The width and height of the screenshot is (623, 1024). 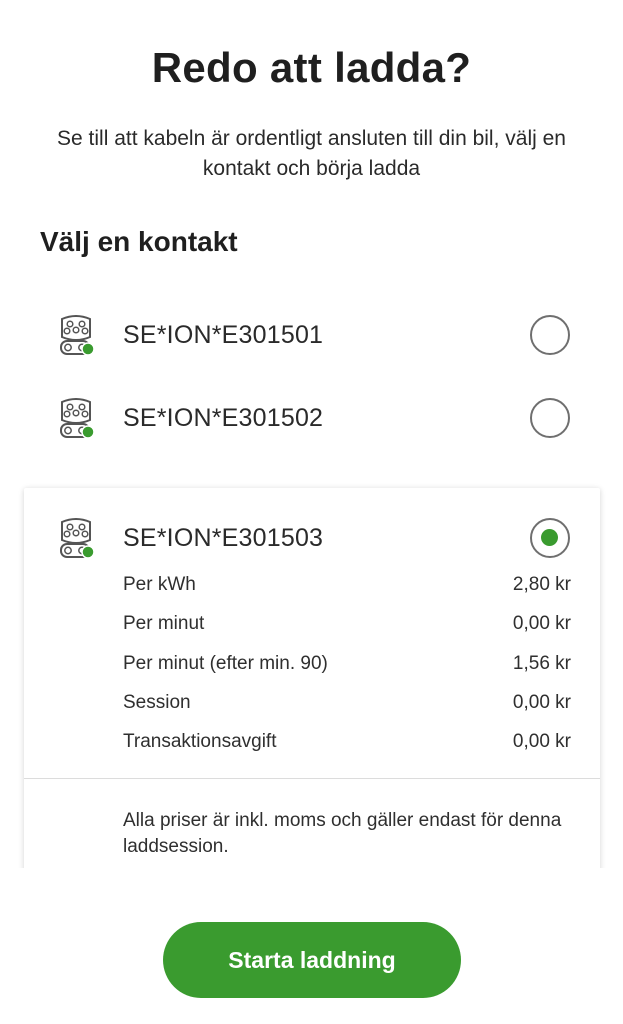 What do you see at coordinates (159, 584) in the screenshot?
I see `price-label: Per kWh` at bounding box center [159, 584].